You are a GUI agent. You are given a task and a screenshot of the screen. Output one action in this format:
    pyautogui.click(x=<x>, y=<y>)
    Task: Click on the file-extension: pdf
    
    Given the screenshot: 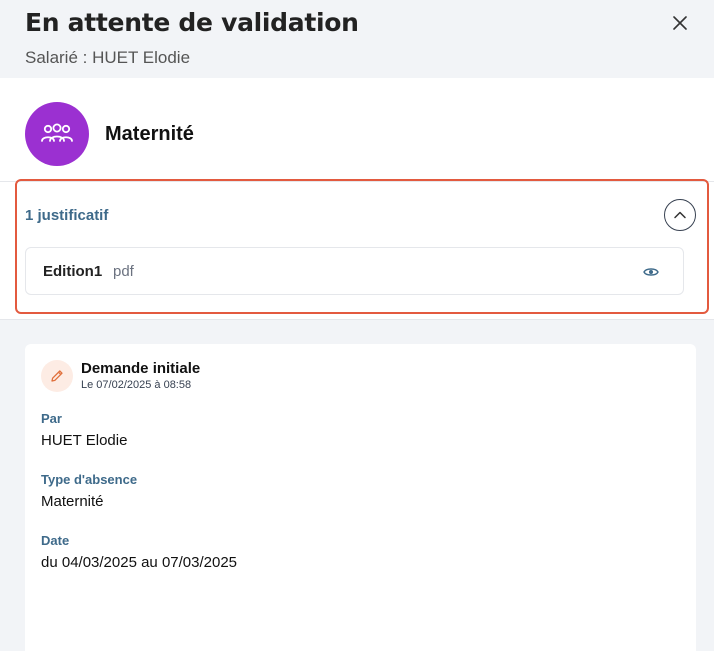 What is the action you would take?
    pyautogui.click(x=123, y=271)
    